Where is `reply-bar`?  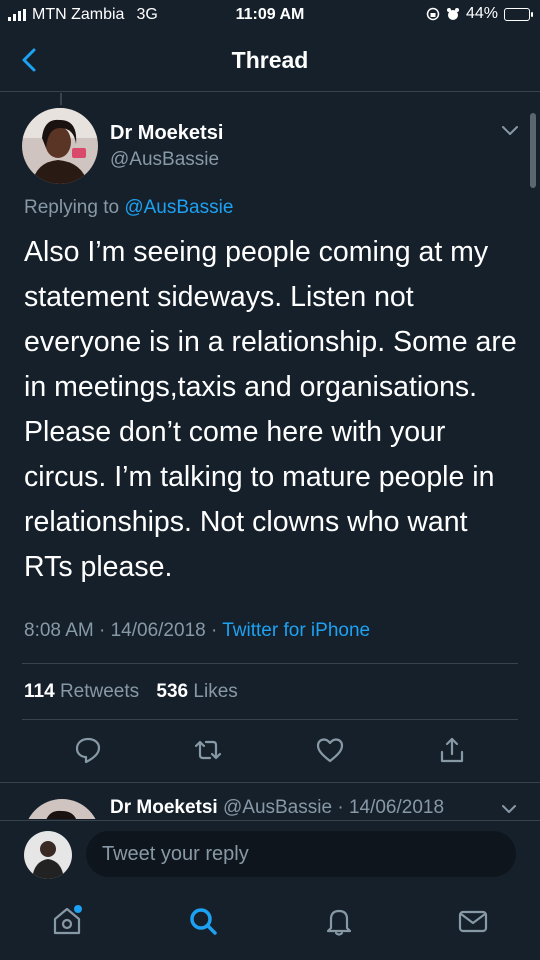 reply-bar is located at coordinates (270, 852).